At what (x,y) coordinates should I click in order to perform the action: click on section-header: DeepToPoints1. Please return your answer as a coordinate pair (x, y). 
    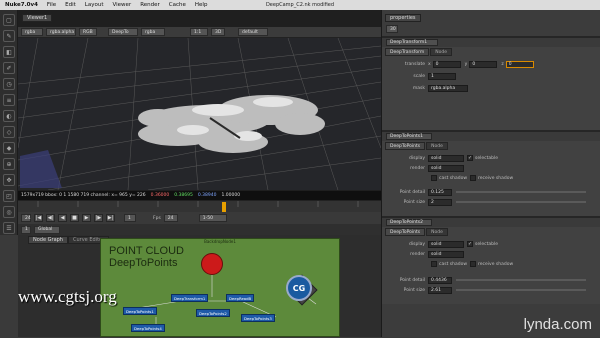
    Looking at the image, I should click on (491, 136).